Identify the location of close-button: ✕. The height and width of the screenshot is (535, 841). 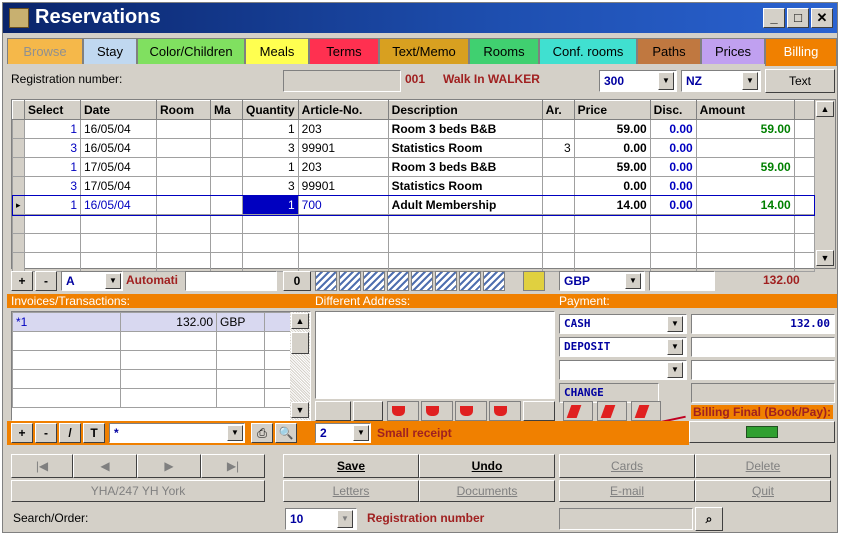
(822, 18).